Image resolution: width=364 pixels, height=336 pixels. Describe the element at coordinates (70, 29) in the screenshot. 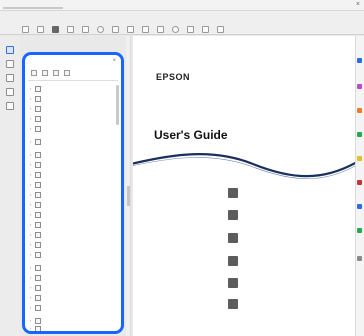

I see `zoom-out-icon` at that location.